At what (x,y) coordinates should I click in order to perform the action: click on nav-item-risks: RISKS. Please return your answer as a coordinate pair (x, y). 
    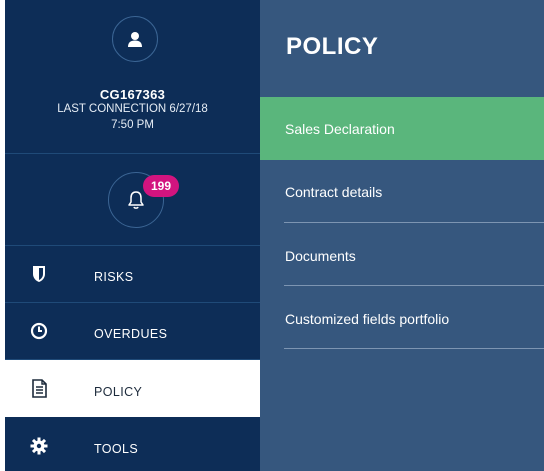
    Looking at the image, I should click on (132, 274).